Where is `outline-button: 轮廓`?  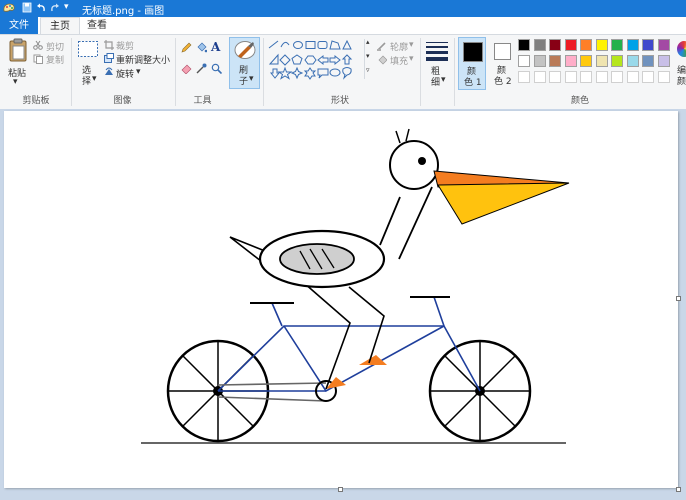 outline-button: 轮廓 is located at coordinates (399, 46).